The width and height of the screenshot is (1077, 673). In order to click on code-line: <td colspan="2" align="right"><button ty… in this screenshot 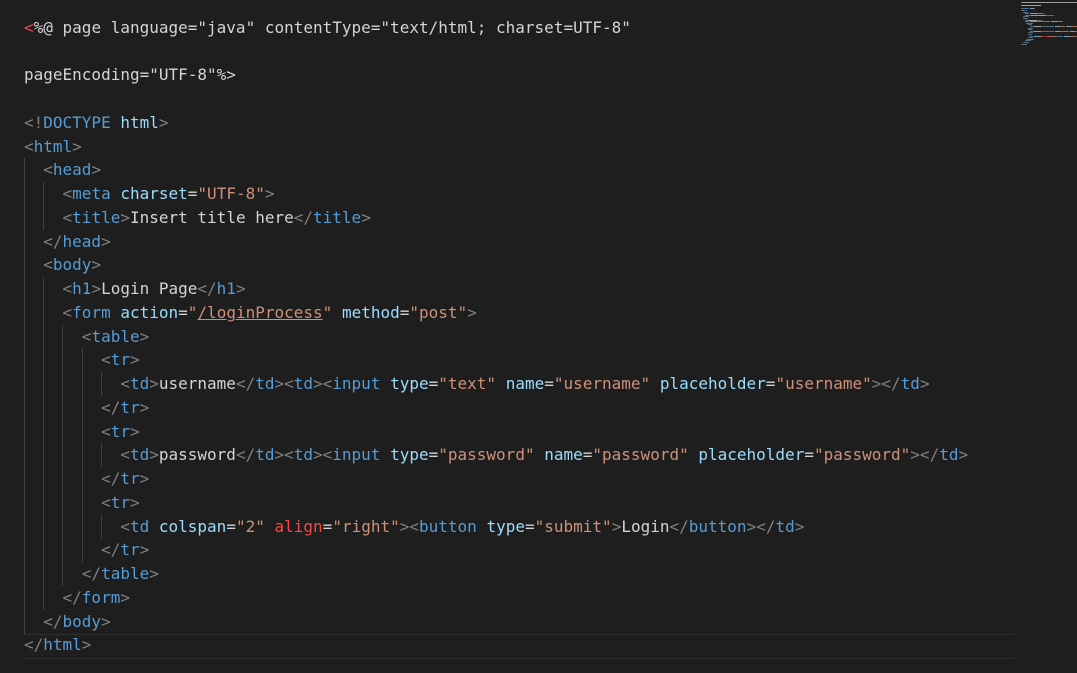, I will do `click(414, 527)`.